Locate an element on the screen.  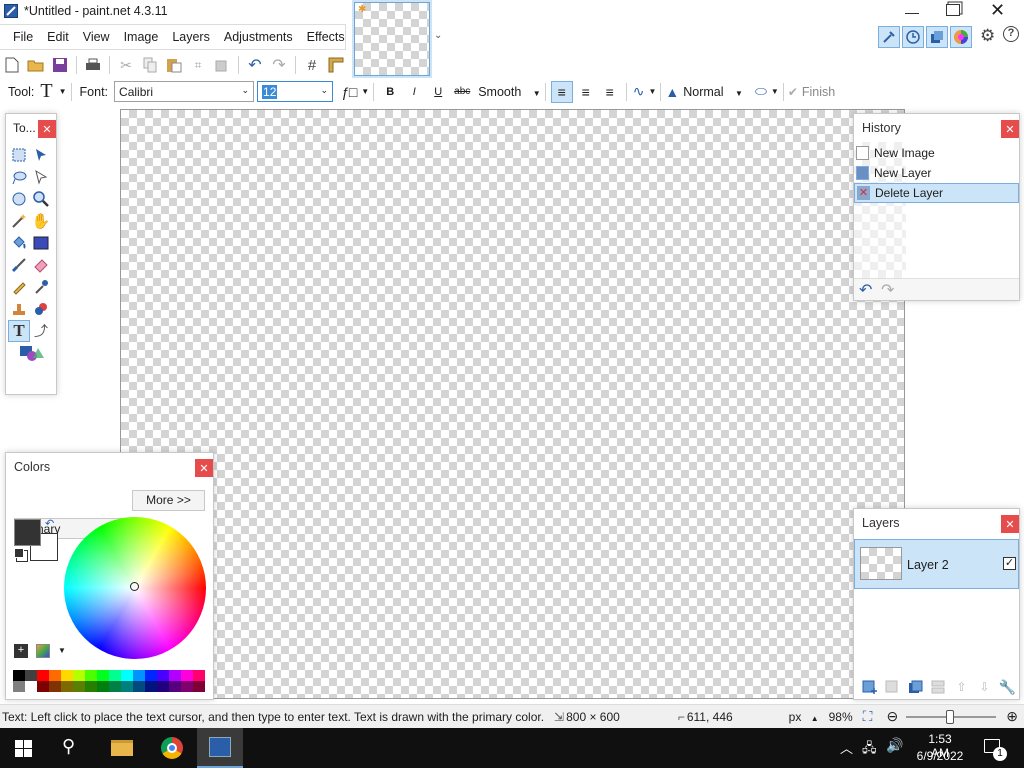
reset-colors-icon is located at coordinates (19, 553).